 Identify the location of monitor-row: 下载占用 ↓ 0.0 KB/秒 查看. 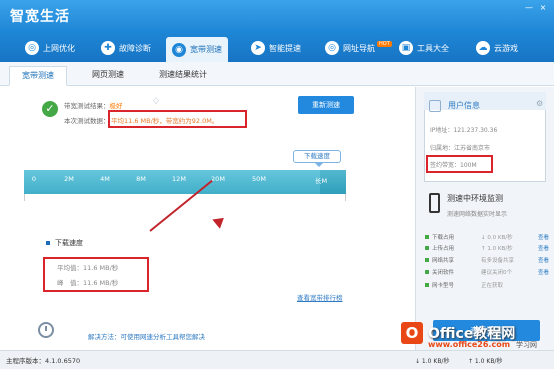
(487, 238).